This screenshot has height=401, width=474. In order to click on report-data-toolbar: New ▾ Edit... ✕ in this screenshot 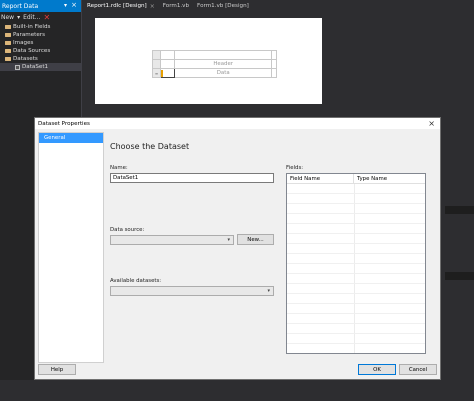, I will do `click(40, 17)`.